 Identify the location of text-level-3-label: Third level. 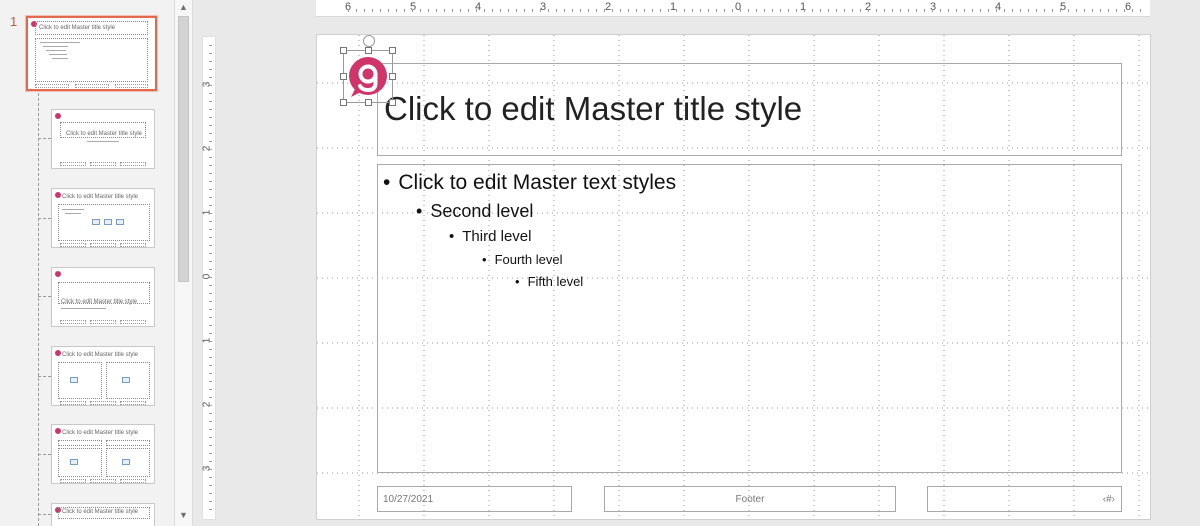
(497, 236).